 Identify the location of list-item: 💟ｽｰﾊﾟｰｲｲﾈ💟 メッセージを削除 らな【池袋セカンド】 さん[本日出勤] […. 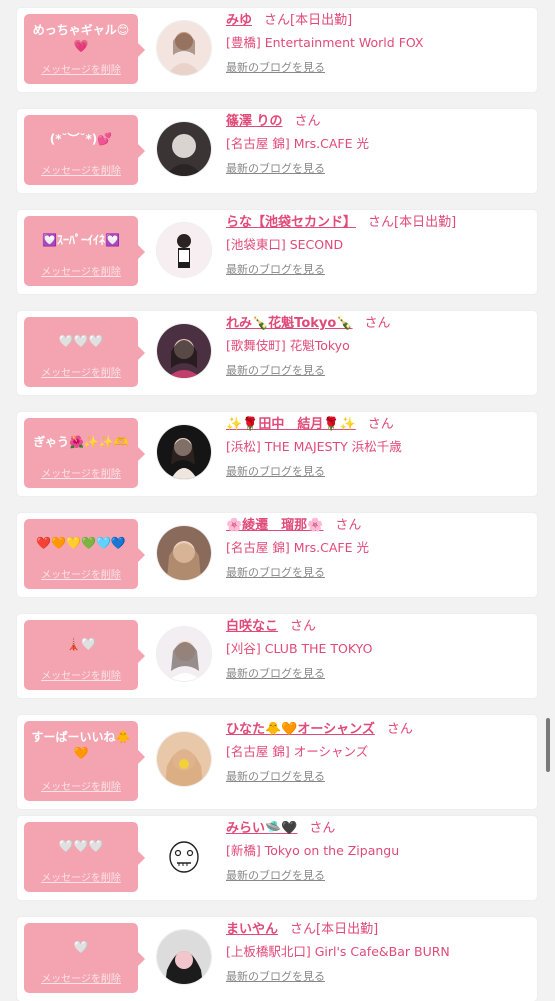
(277, 252).